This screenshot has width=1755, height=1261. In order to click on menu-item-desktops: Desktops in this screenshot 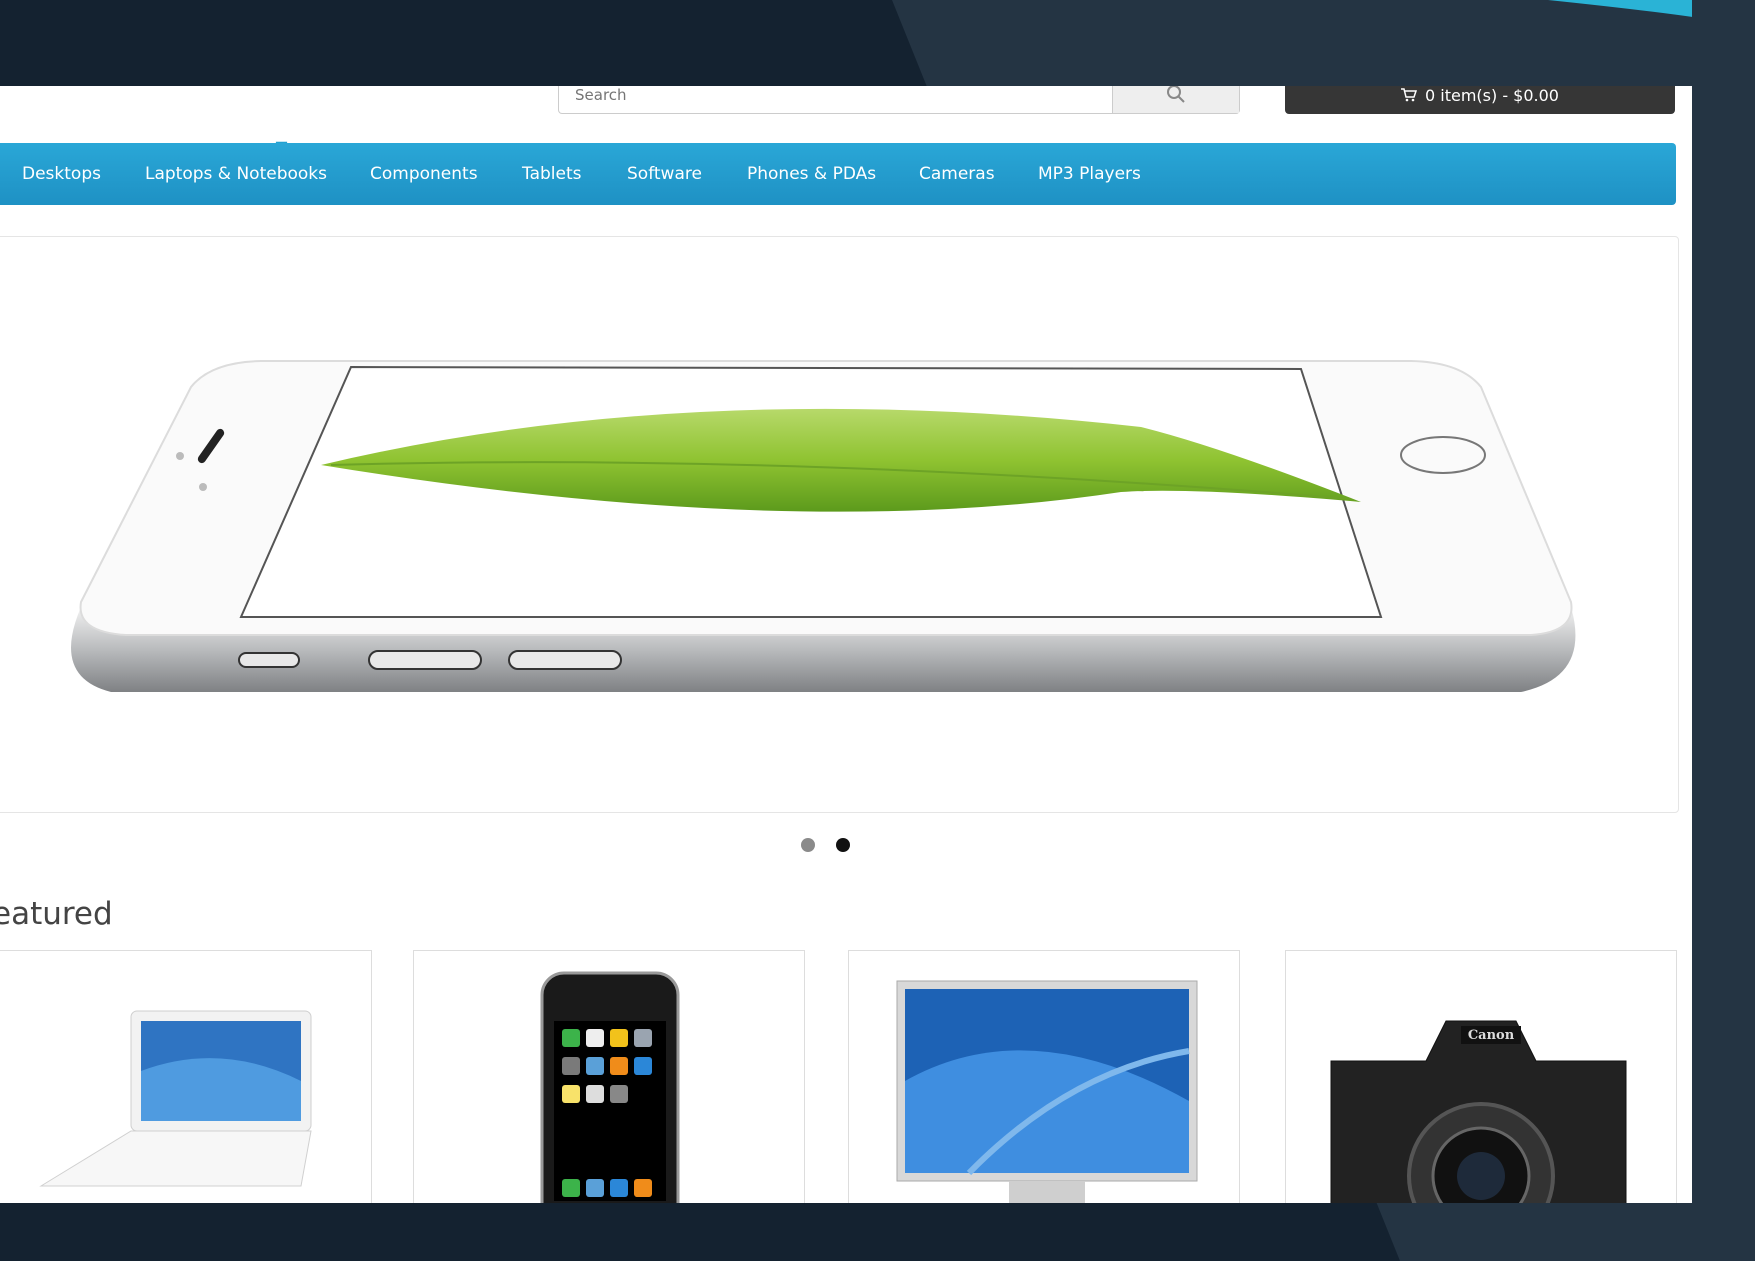, I will do `click(61, 174)`.